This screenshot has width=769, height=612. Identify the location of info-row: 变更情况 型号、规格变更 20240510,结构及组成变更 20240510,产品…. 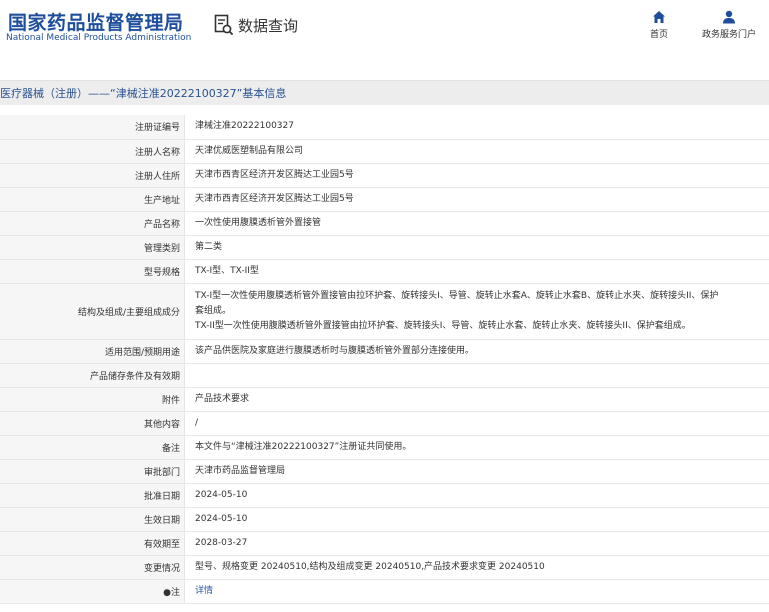
(384, 567).